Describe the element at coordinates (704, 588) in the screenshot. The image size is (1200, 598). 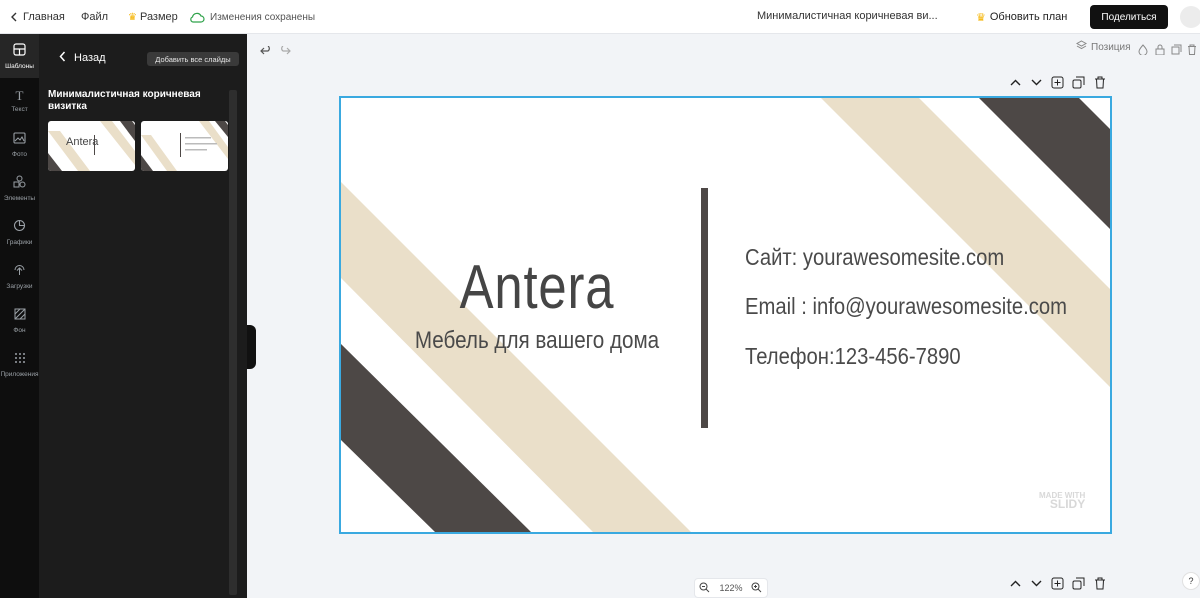
I see `zoom-out-icon` at that location.